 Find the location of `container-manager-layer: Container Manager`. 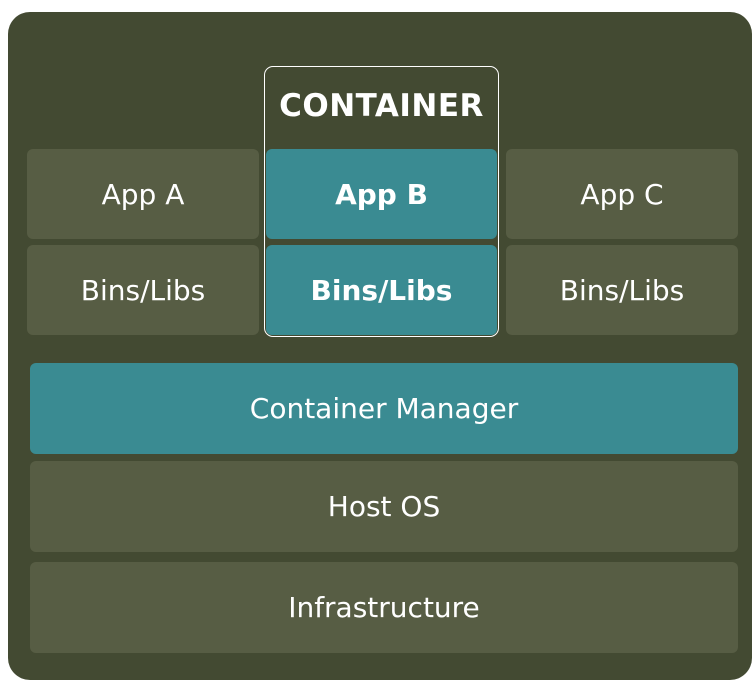

container-manager-layer: Container Manager is located at coordinates (384, 408).